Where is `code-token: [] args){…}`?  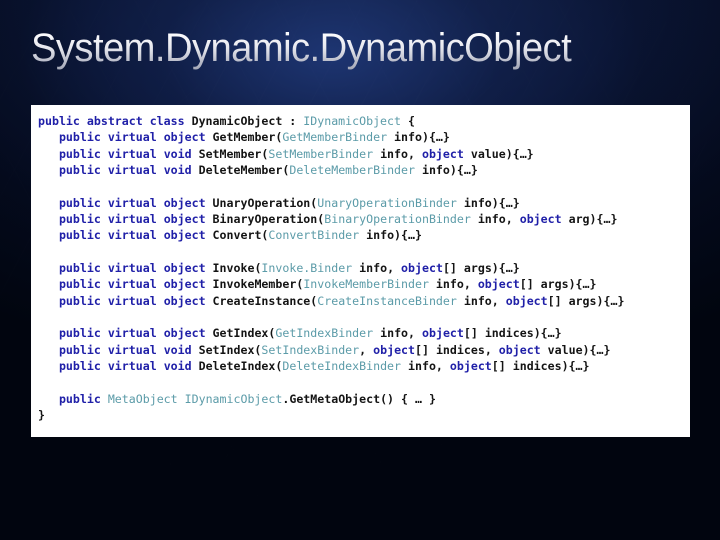 code-token: [] args){…} is located at coordinates (481, 268).